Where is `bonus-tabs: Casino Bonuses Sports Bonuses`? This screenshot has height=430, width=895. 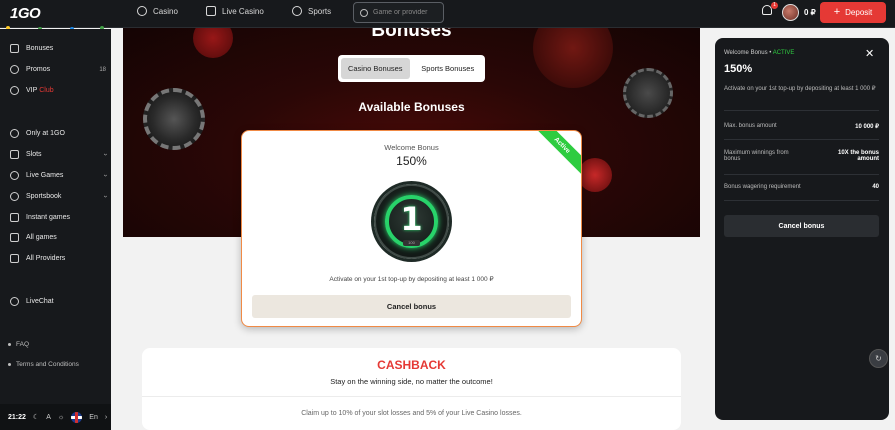 bonus-tabs: Casino Bonuses Sports Bonuses is located at coordinates (411, 68).